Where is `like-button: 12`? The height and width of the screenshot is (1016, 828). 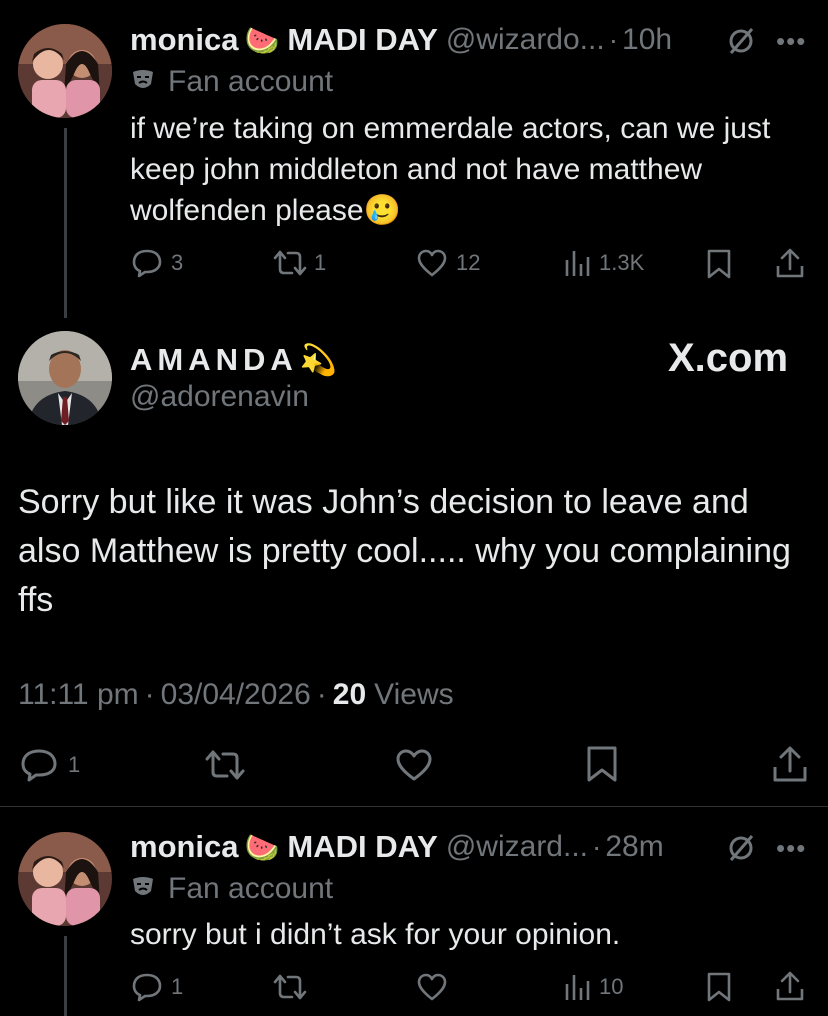 like-button: 12 is located at coordinates (448, 263).